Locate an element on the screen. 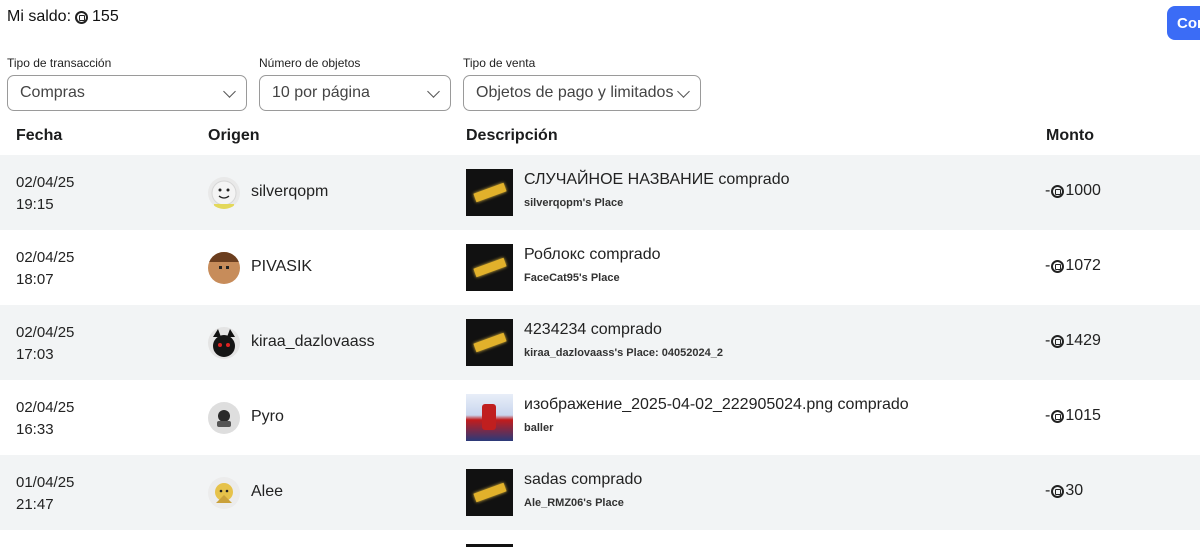  balance-amount: 155 is located at coordinates (105, 16).